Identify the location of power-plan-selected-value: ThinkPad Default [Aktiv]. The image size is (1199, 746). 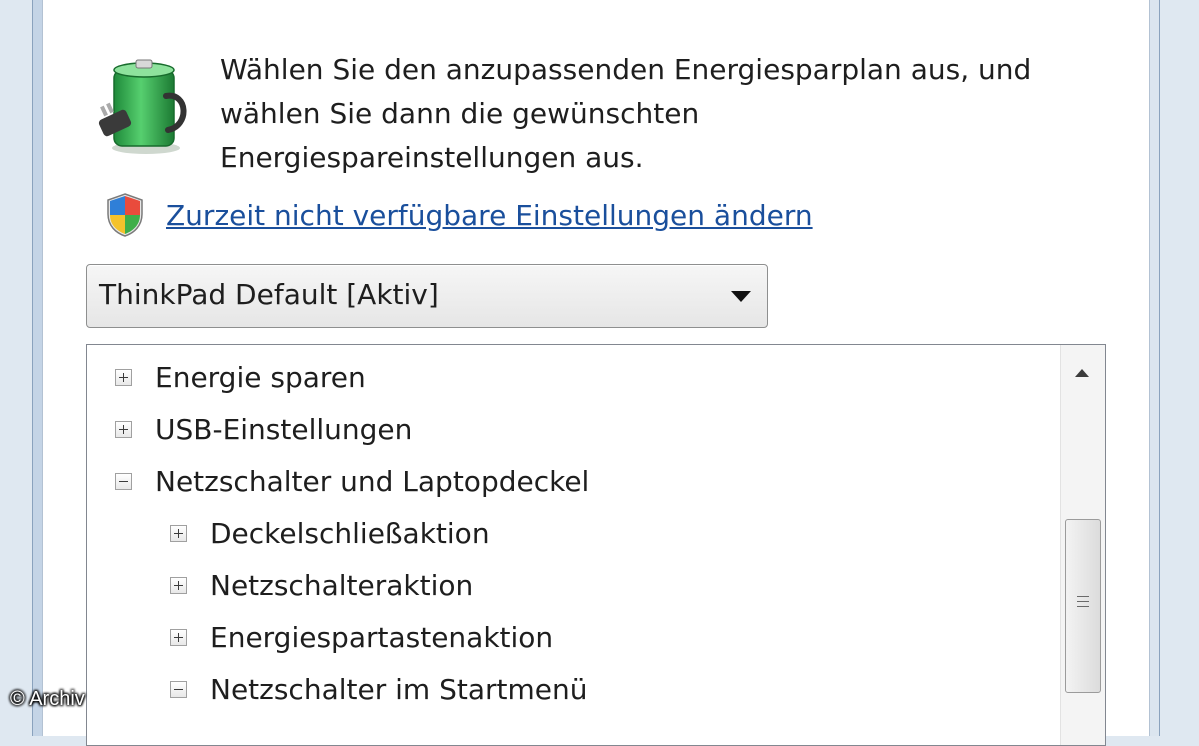
(269, 294).